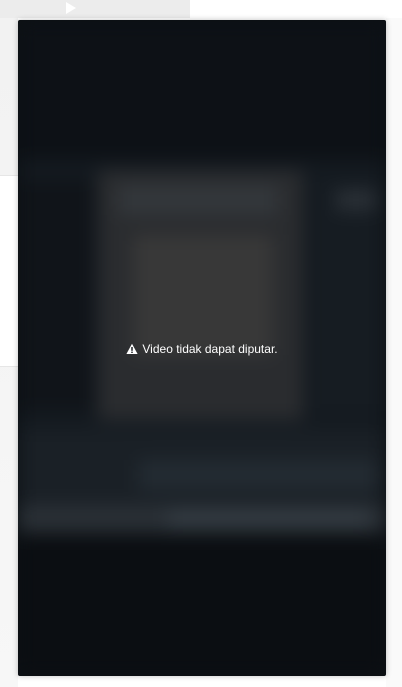 Image resolution: width=402 pixels, height=687 pixels. What do you see at coordinates (210, 349) in the screenshot?
I see `error-text: Video tidak dapat diputar.` at bounding box center [210, 349].